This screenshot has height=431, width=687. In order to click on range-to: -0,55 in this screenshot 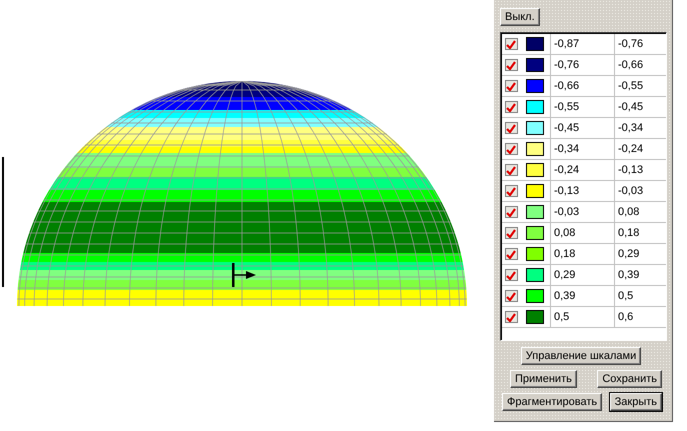, I will do `click(631, 86)`.